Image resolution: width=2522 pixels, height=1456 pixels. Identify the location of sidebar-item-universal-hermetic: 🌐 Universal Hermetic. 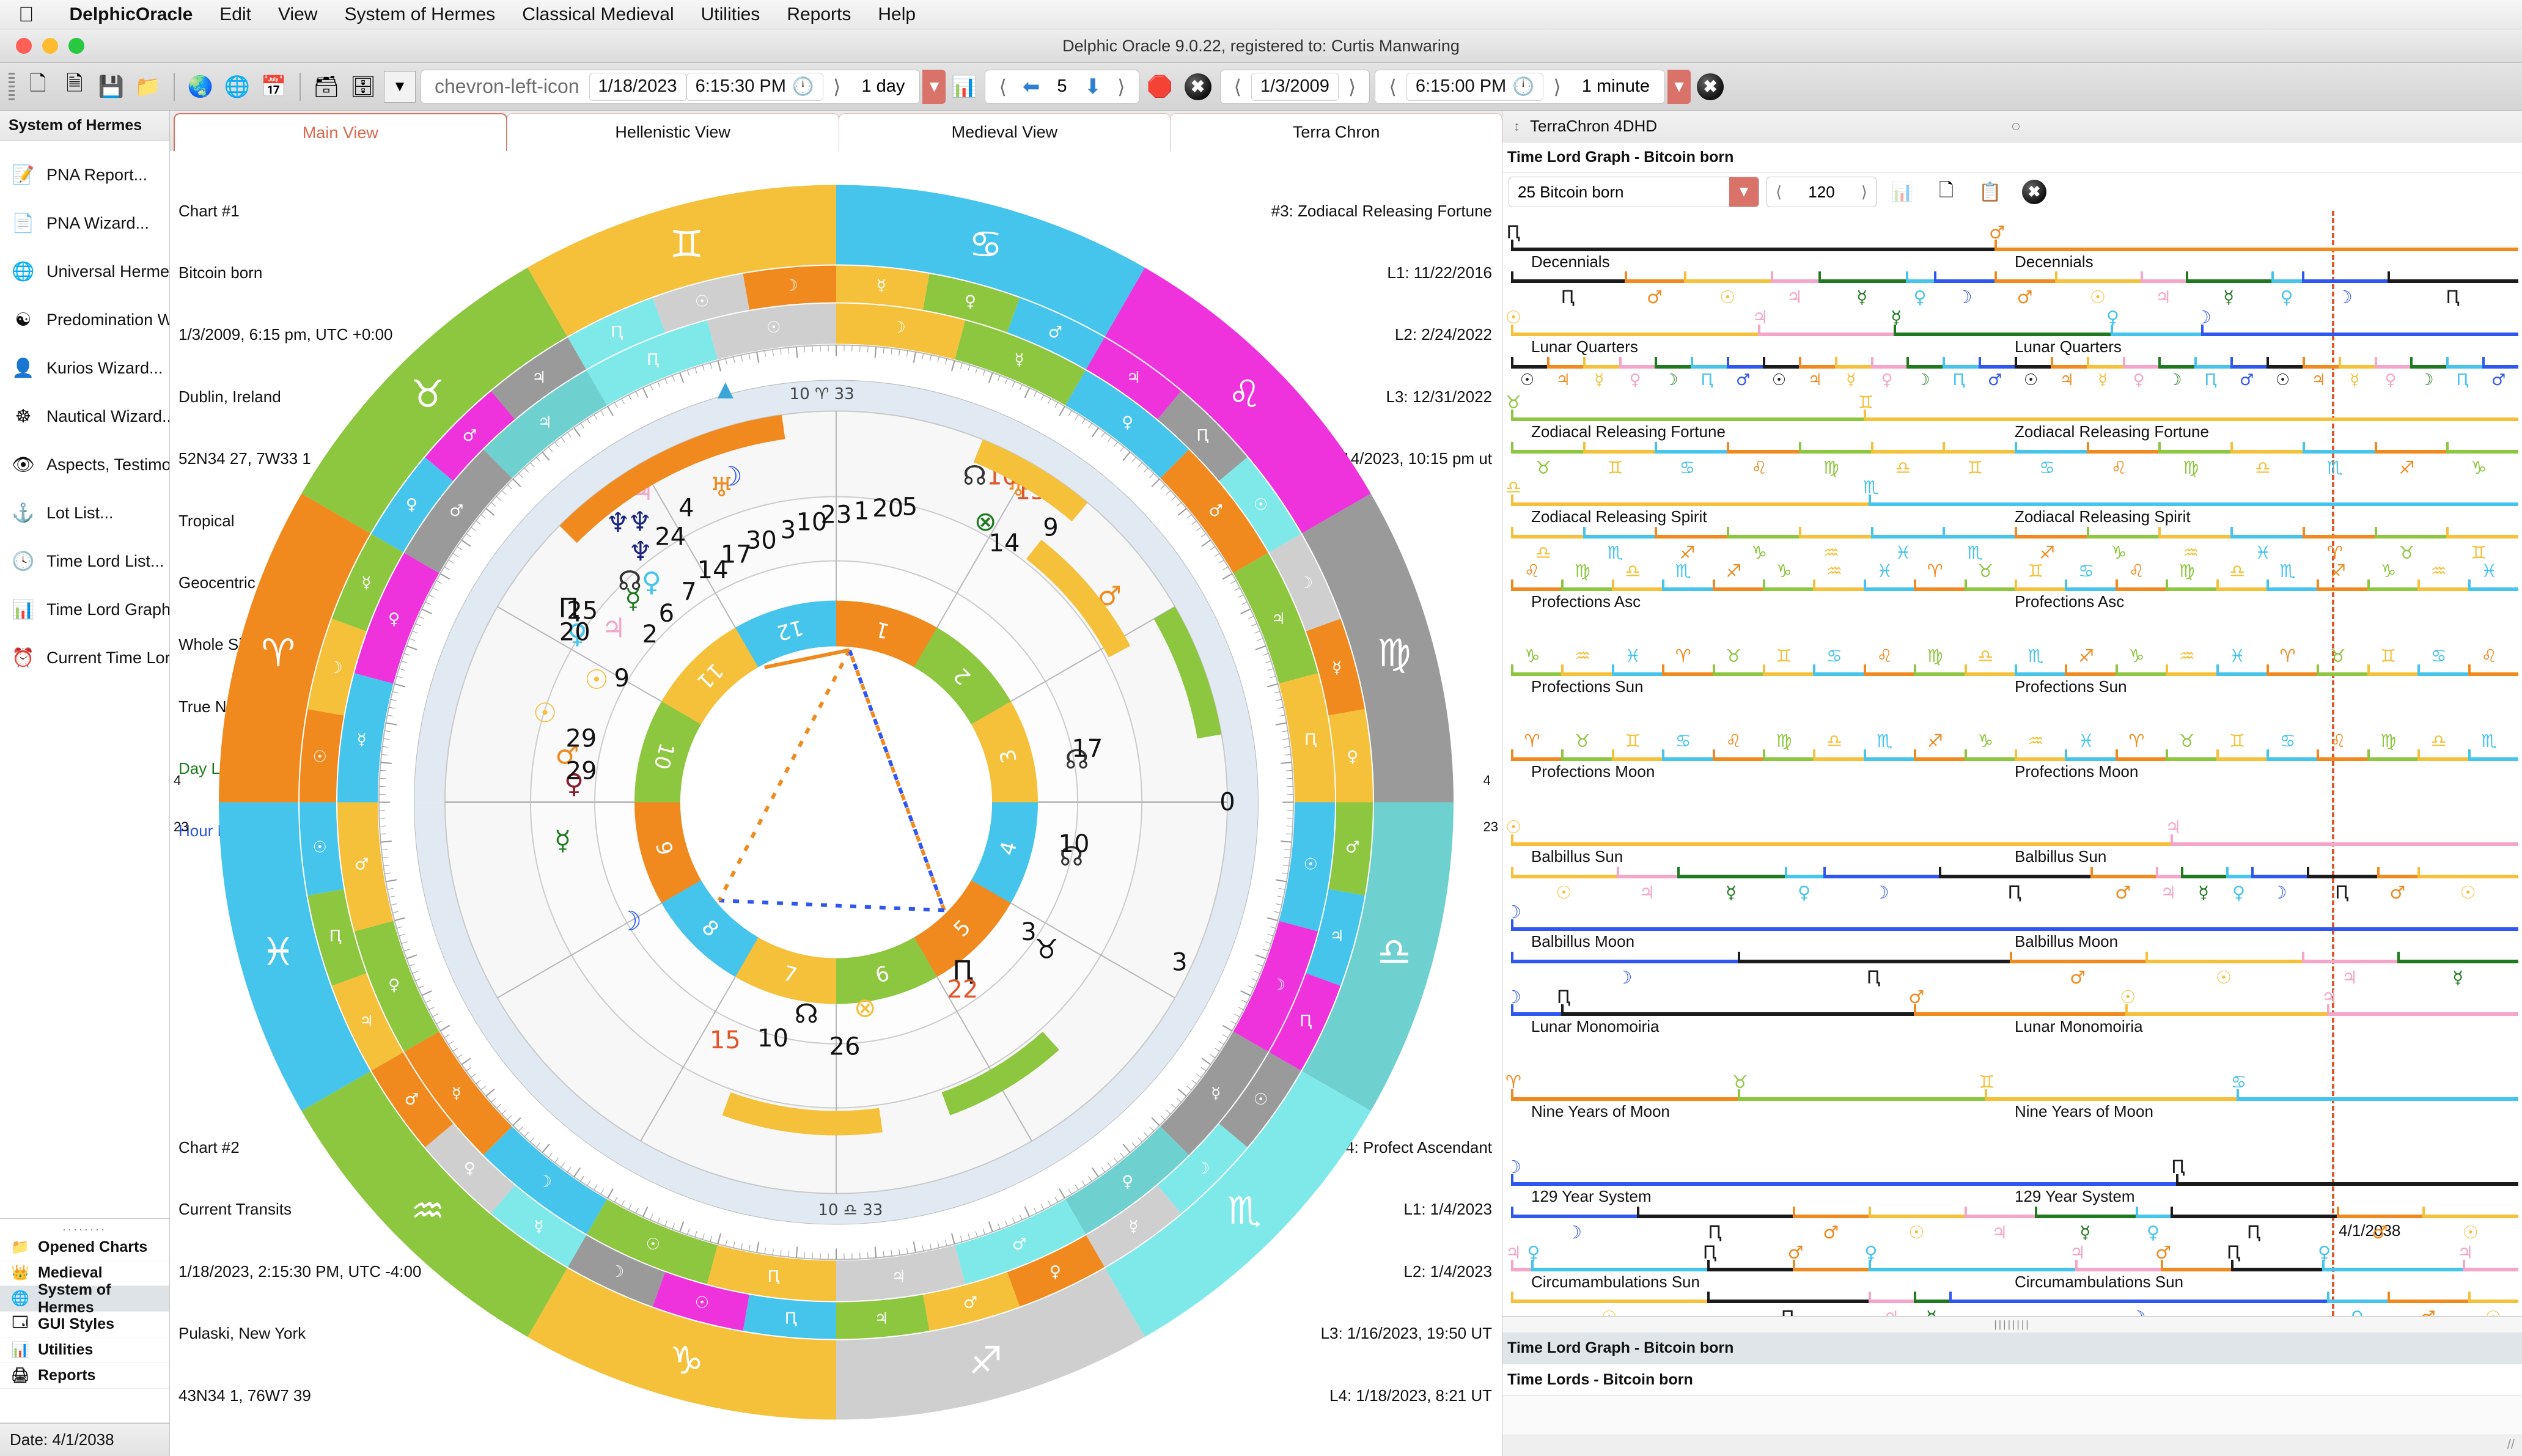
(84, 272).